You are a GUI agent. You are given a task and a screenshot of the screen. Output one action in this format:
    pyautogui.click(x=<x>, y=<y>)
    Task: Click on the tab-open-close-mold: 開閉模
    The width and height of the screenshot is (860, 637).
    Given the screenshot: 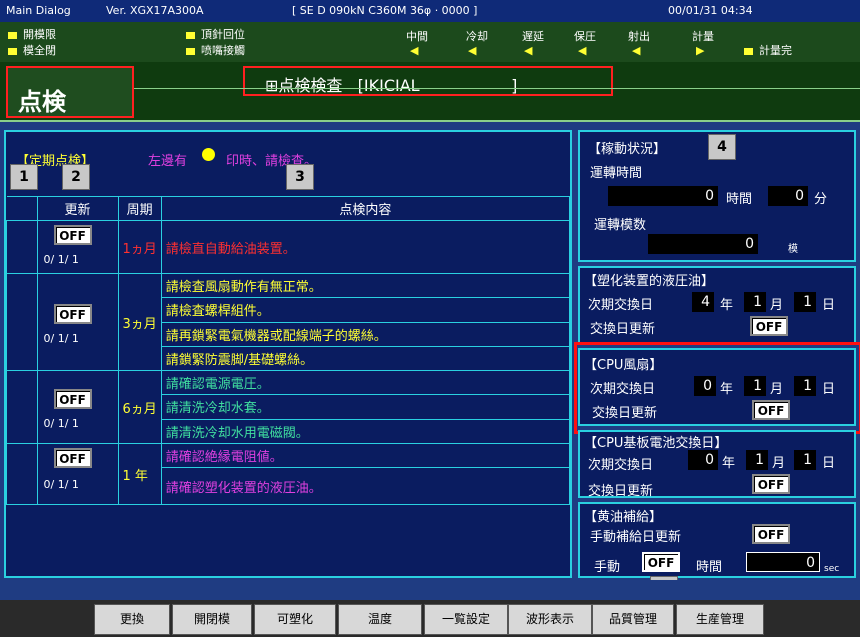 What is the action you would take?
    pyautogui.click(x=212, y=619)
    